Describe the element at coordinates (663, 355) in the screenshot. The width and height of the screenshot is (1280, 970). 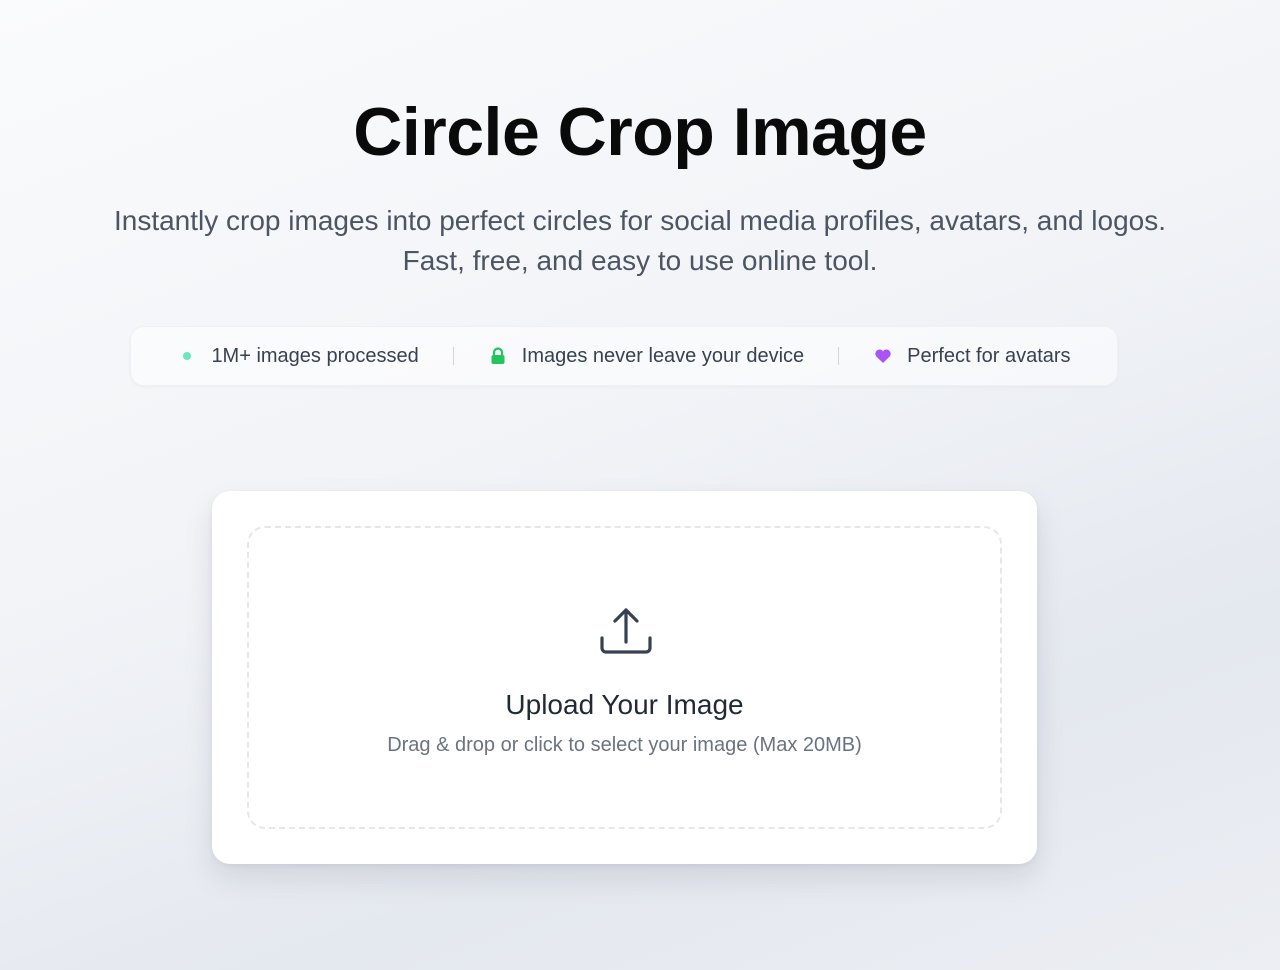
I see `feature-label: Images never leave your device` at that location.